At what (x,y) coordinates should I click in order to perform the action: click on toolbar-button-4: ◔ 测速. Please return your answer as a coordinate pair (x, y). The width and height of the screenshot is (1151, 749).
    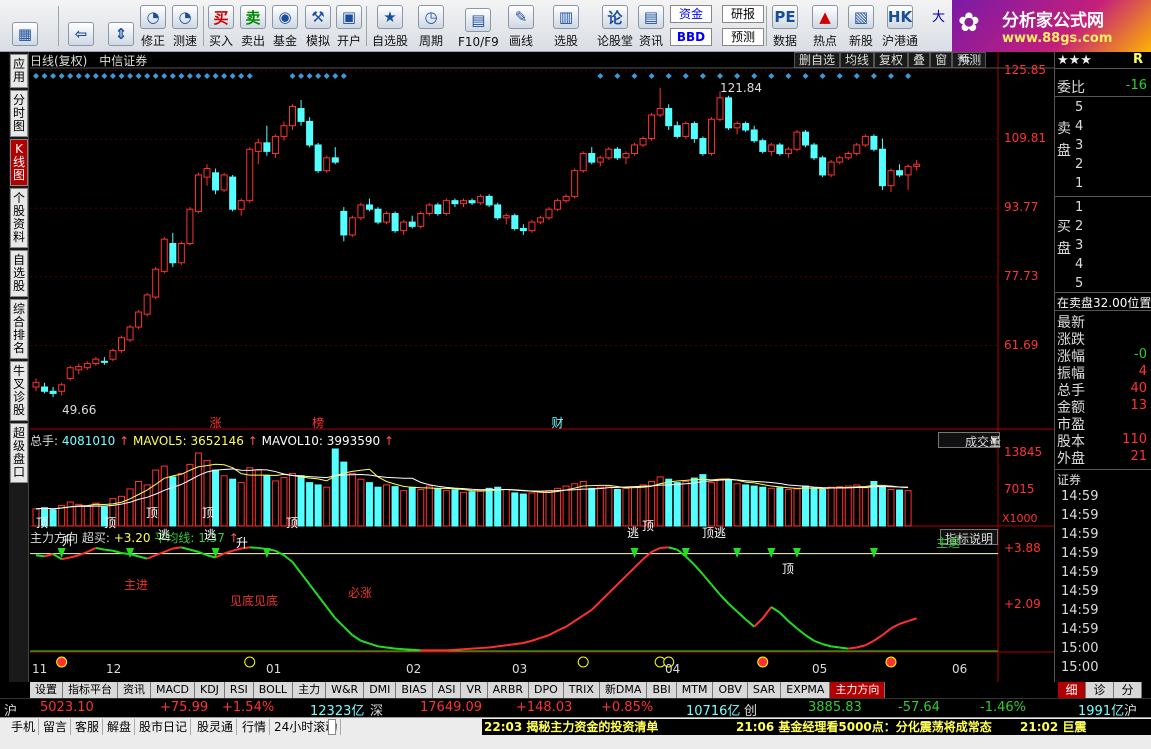
    Looking at the image, I should click on (185, 26).